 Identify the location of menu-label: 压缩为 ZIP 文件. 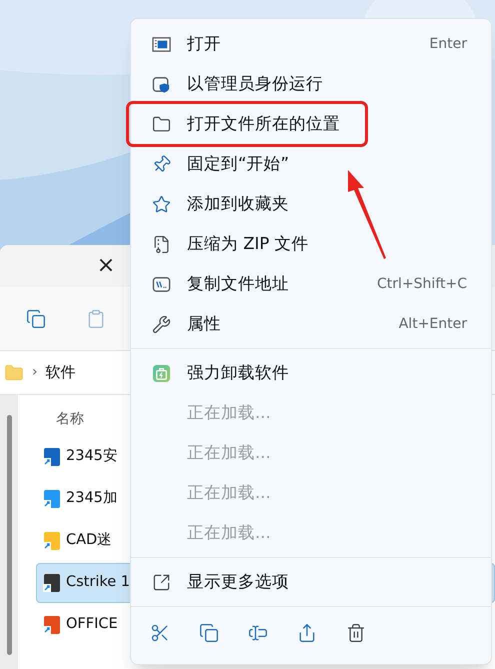
(248, 243).